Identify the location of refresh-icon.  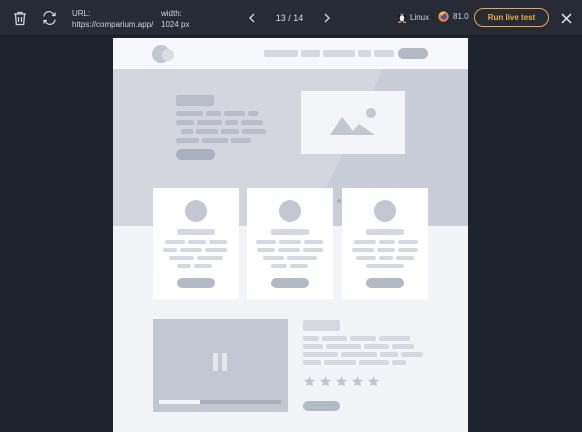
(49, 18).